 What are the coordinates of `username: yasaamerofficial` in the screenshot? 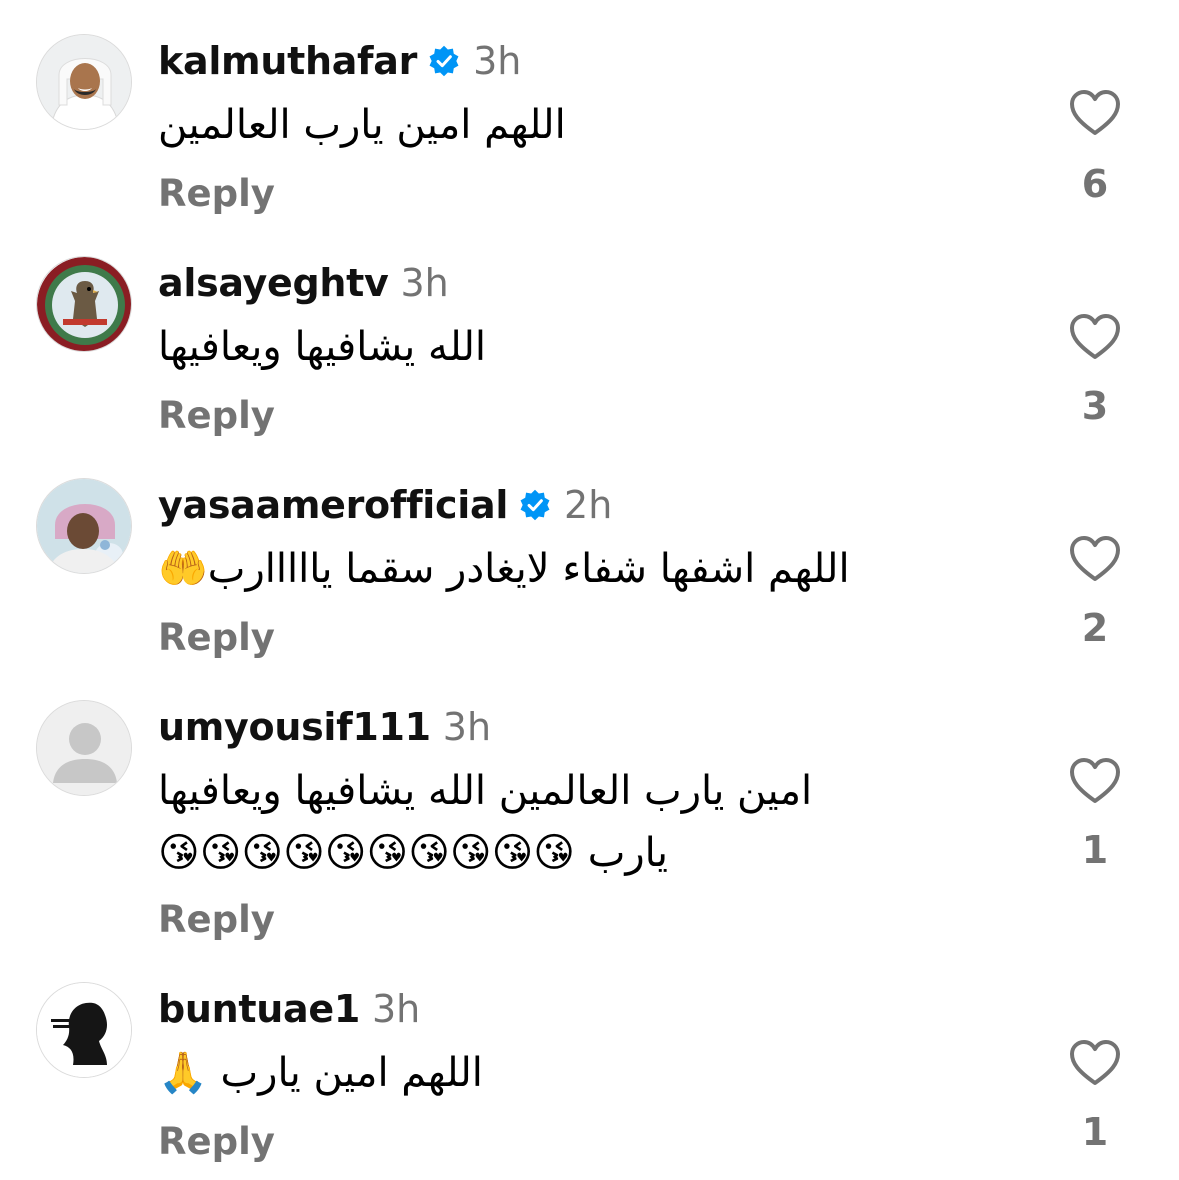 It's located at (333, 505).